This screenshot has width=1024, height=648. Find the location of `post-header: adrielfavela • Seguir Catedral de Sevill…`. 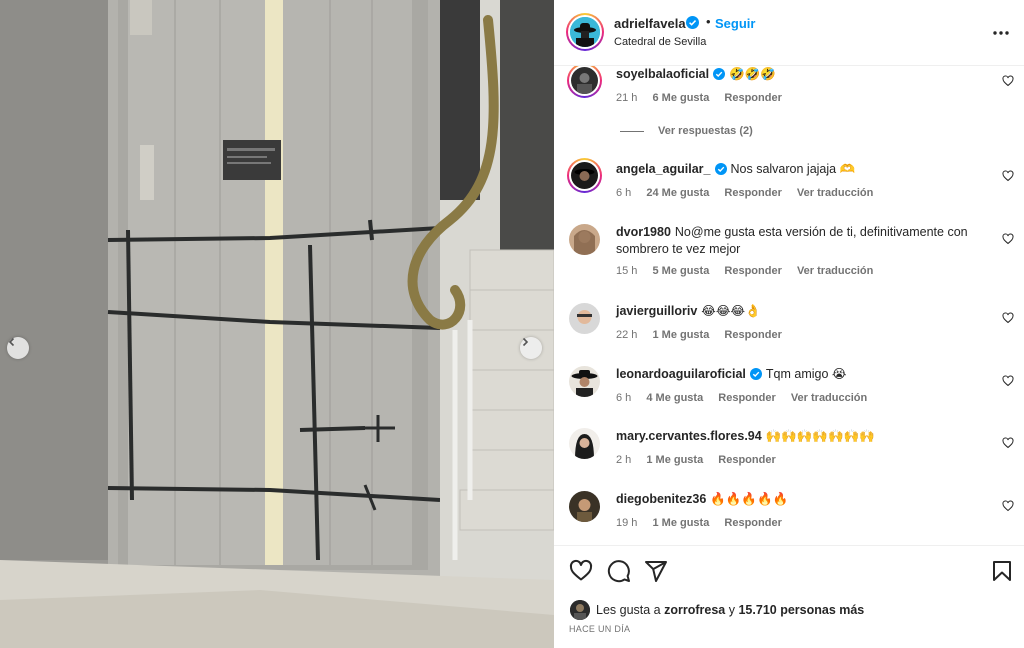

post-header: adrielfavela • Seguir Catedral de Sevill… is located at coordinates (789, 33).